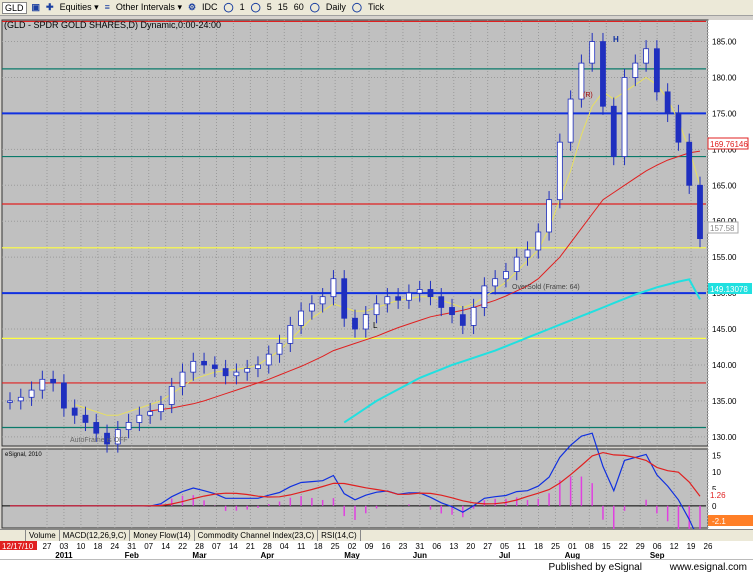 Image resolution: width=753 pixels, height=575 pixels. I want to click on x-tick-label: 22, so click(182, 546).